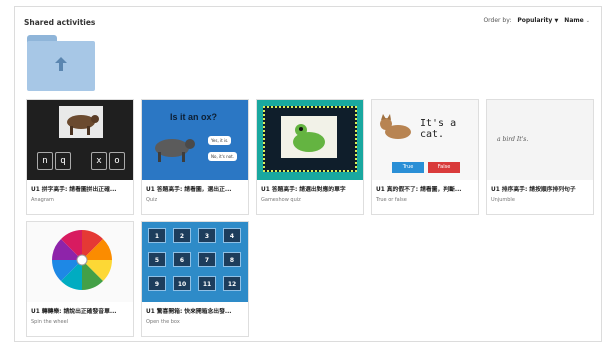 The width and height of the screenshot is (611, 347). What do you see at coordinates (152, 200) in the screenshot?
I see `card-type: Quiz` at bounding box center [152, 200].